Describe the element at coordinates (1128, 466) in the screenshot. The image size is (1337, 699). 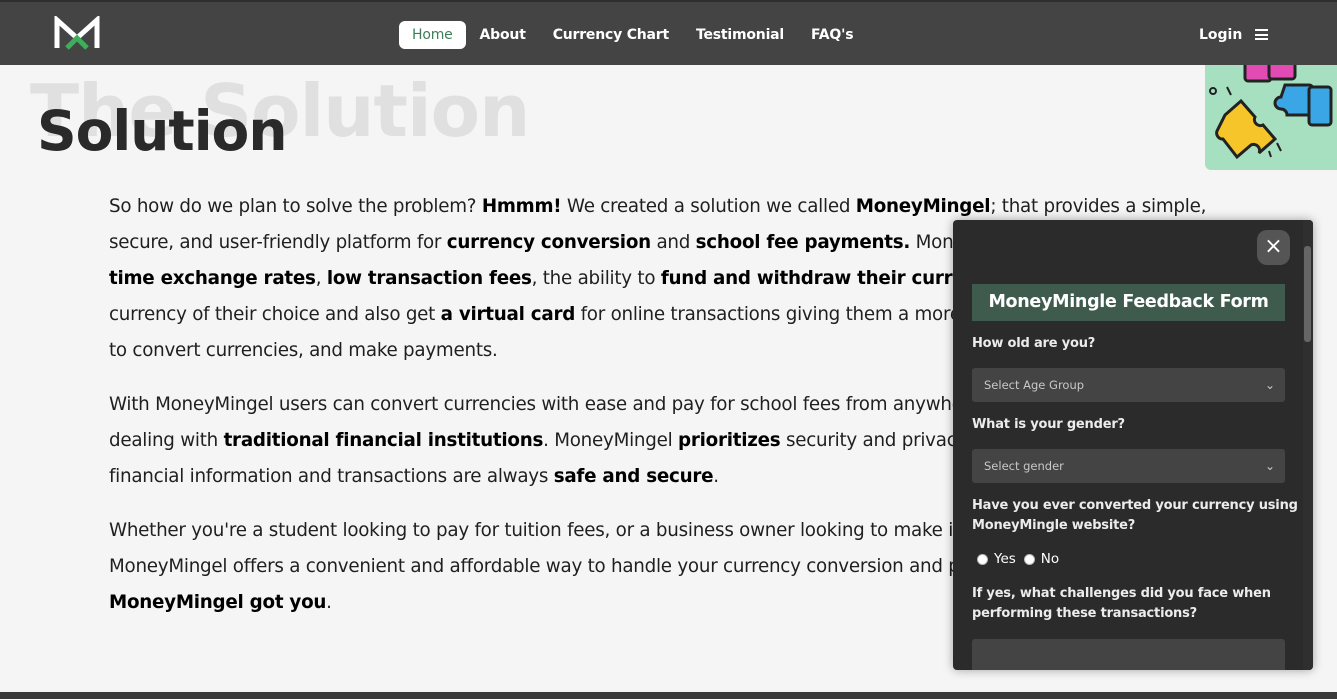
I see `gender-select: Select gender ⌄` at that location.